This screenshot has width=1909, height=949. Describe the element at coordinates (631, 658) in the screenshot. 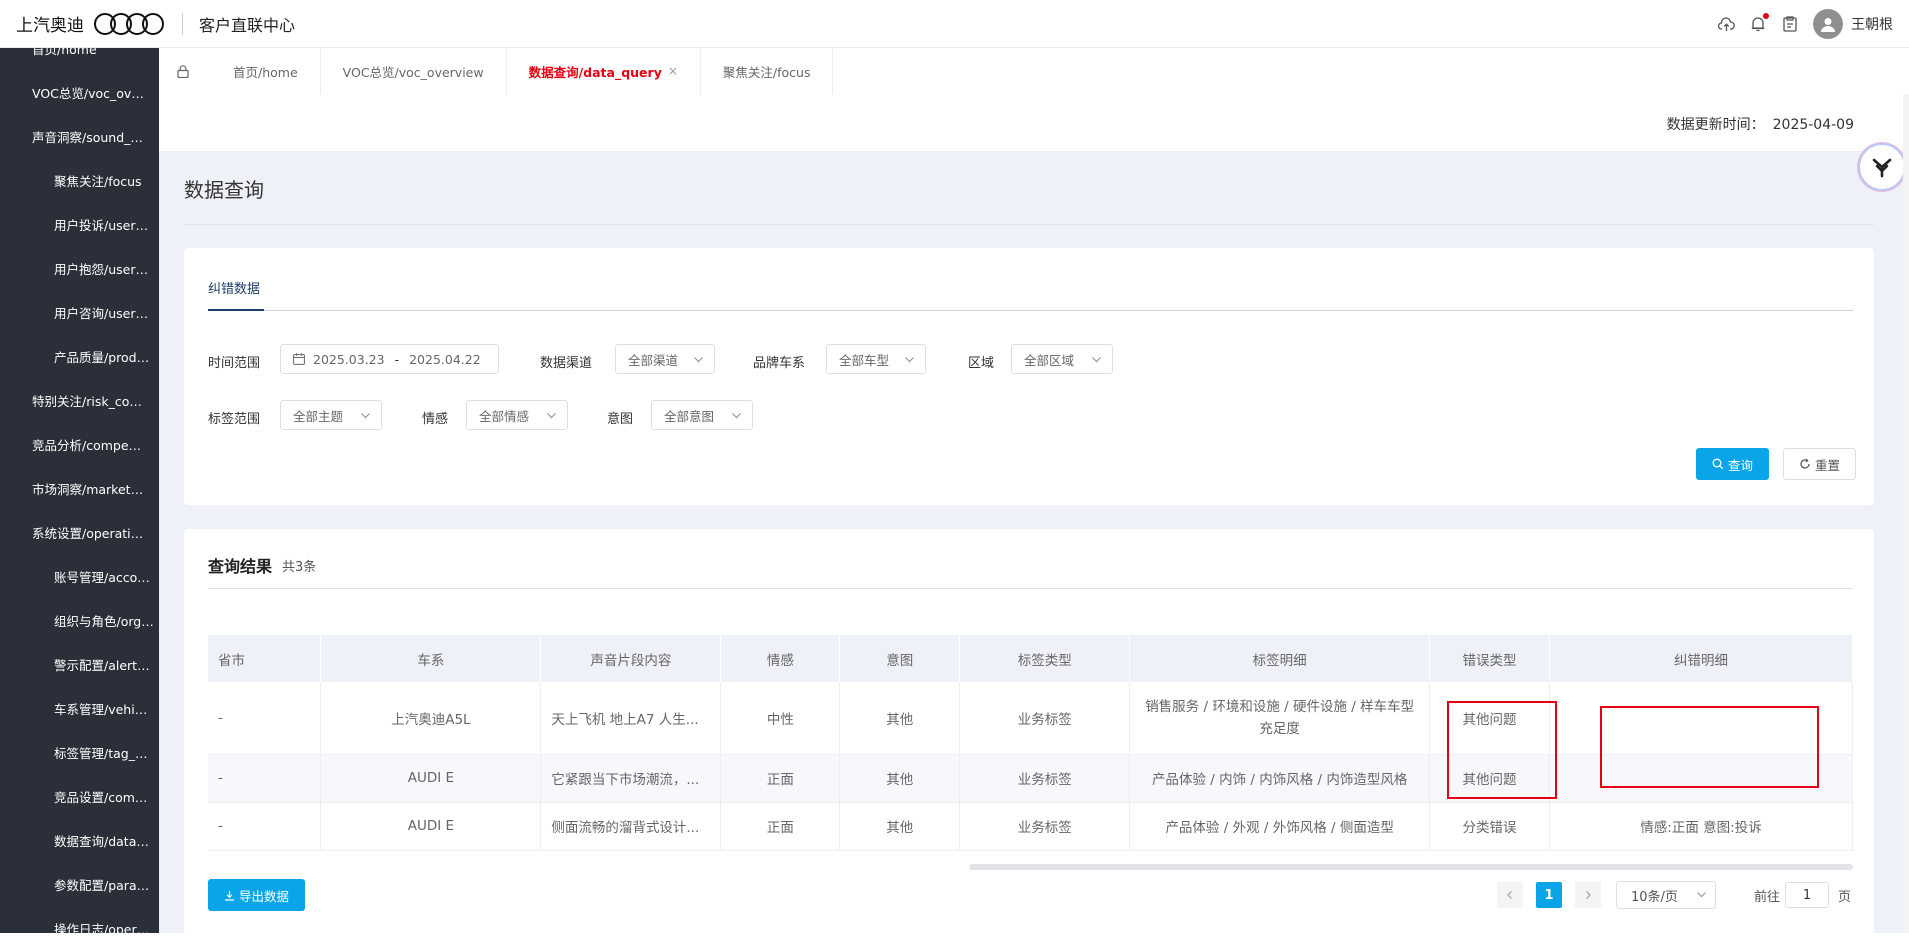

I see `col-header-content: 声音片段内容` at that location.